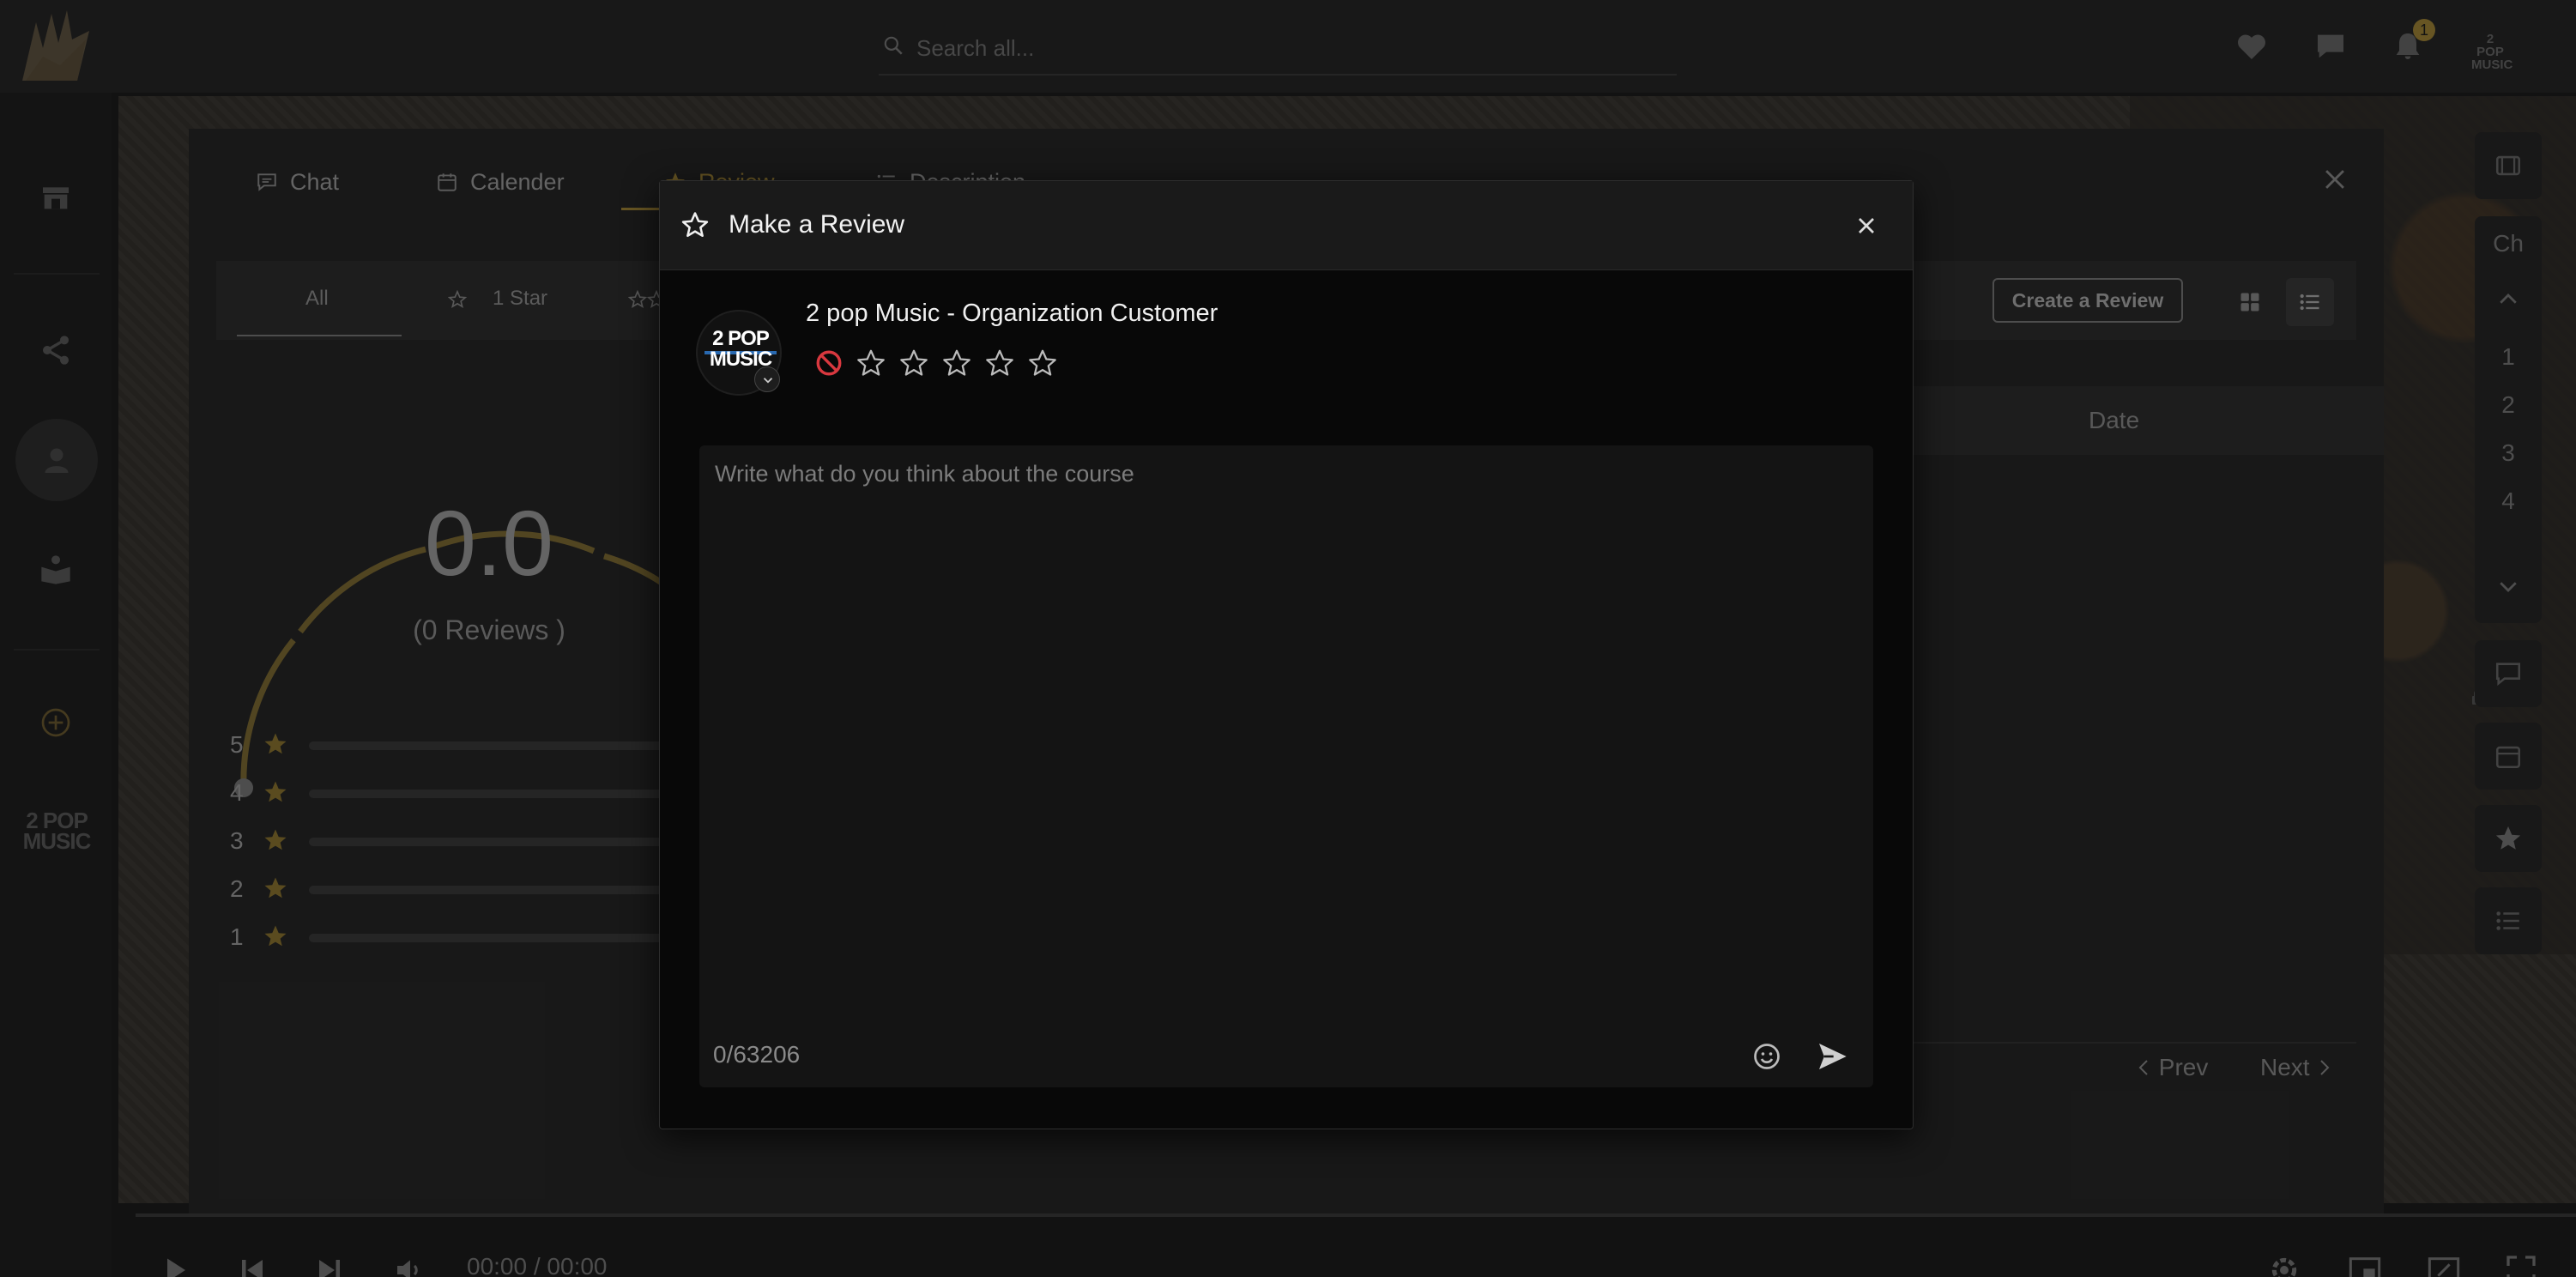  I want to click on chevron-down-icon, so click(768, 381).